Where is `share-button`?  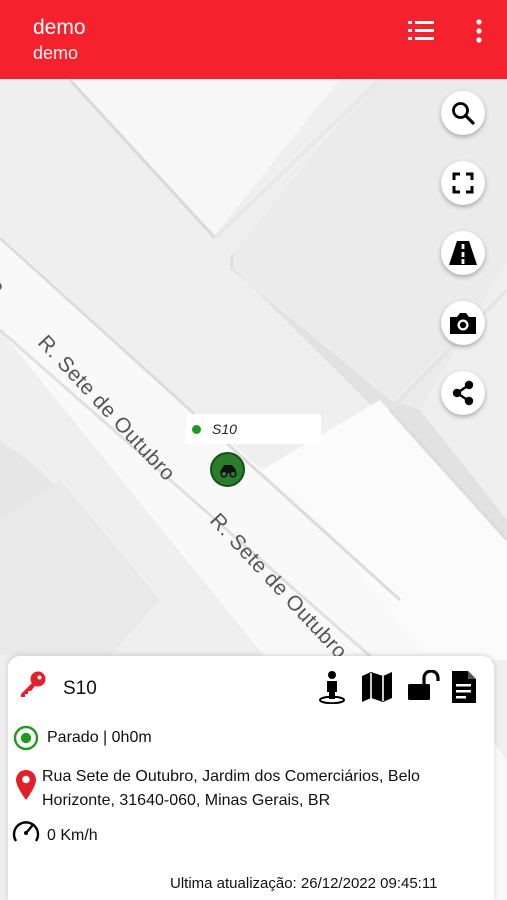
share-button is located at coordinates (463, 393).